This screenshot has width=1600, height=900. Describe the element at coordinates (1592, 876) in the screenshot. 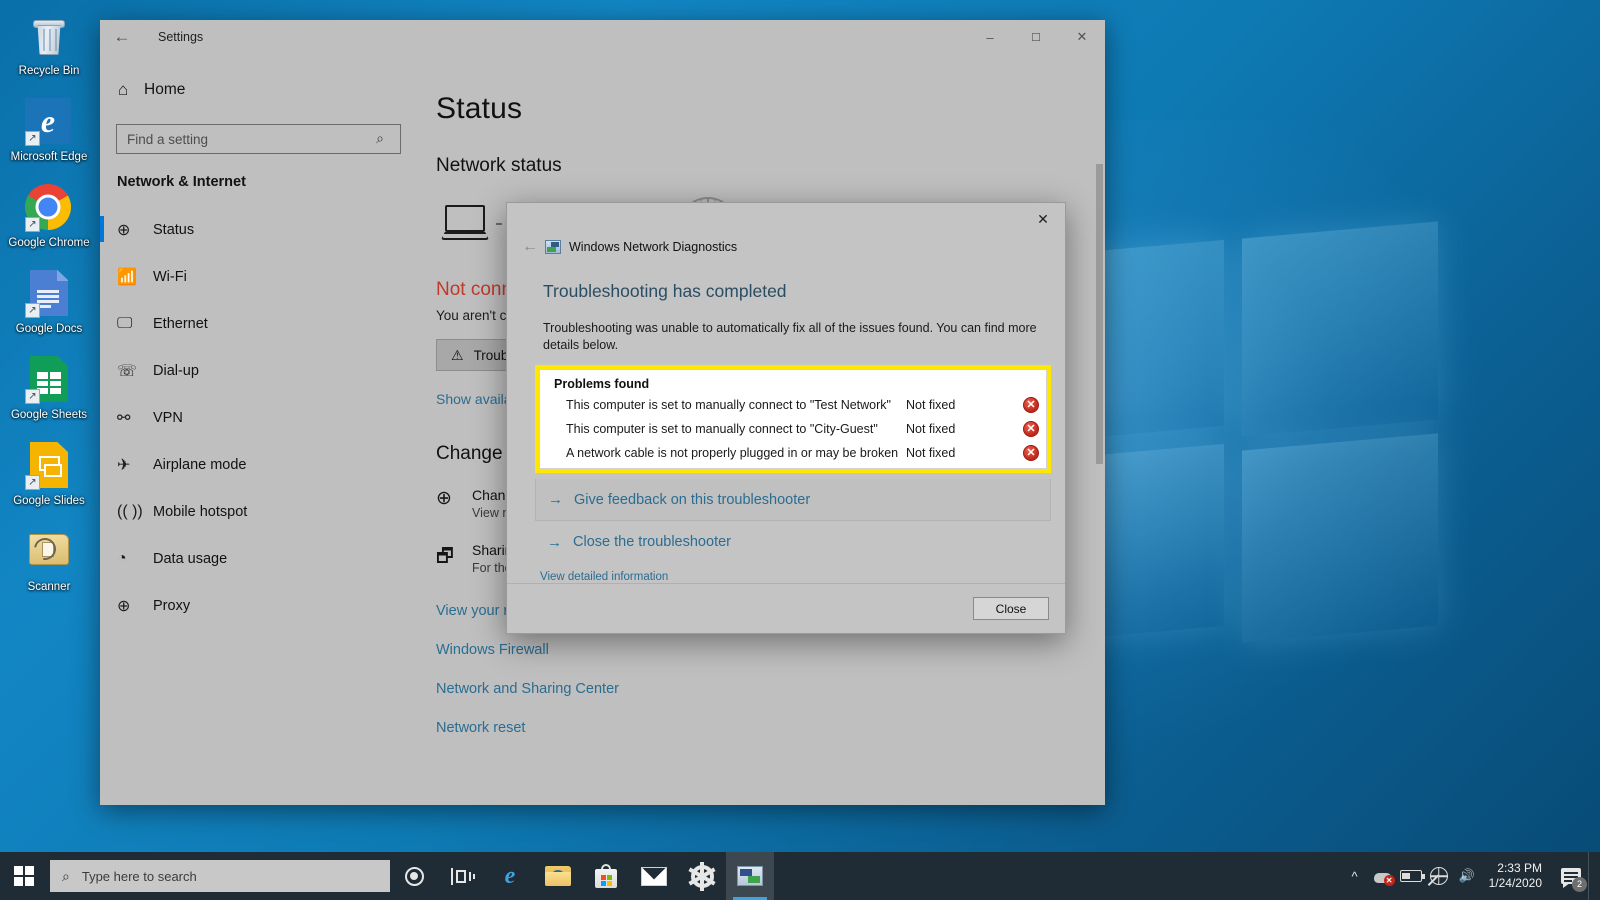

I see `show-desktop-button` at that location.